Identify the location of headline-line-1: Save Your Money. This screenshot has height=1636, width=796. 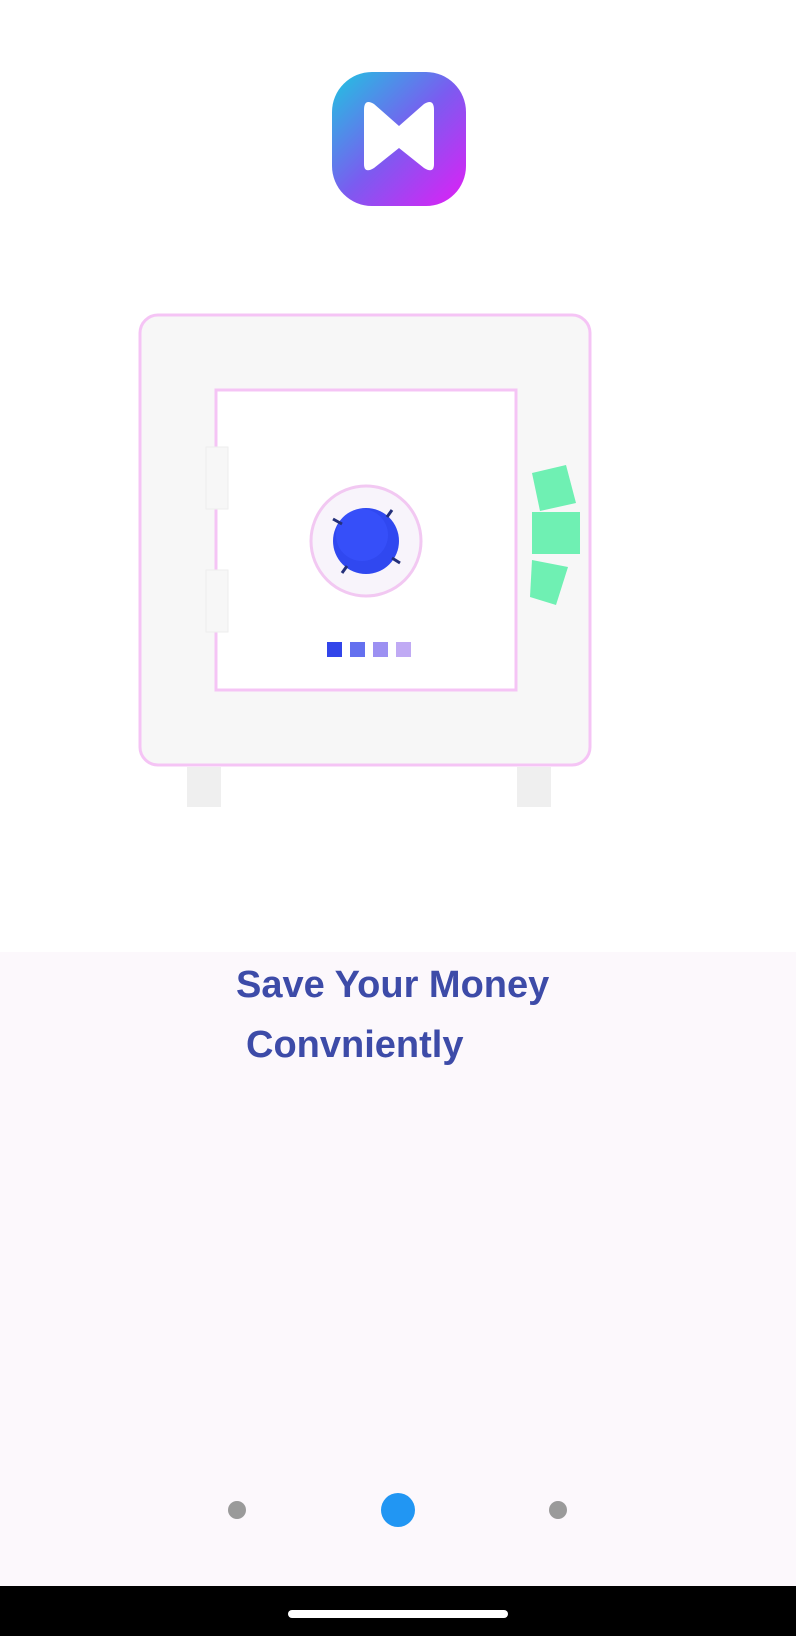
(393, 985).